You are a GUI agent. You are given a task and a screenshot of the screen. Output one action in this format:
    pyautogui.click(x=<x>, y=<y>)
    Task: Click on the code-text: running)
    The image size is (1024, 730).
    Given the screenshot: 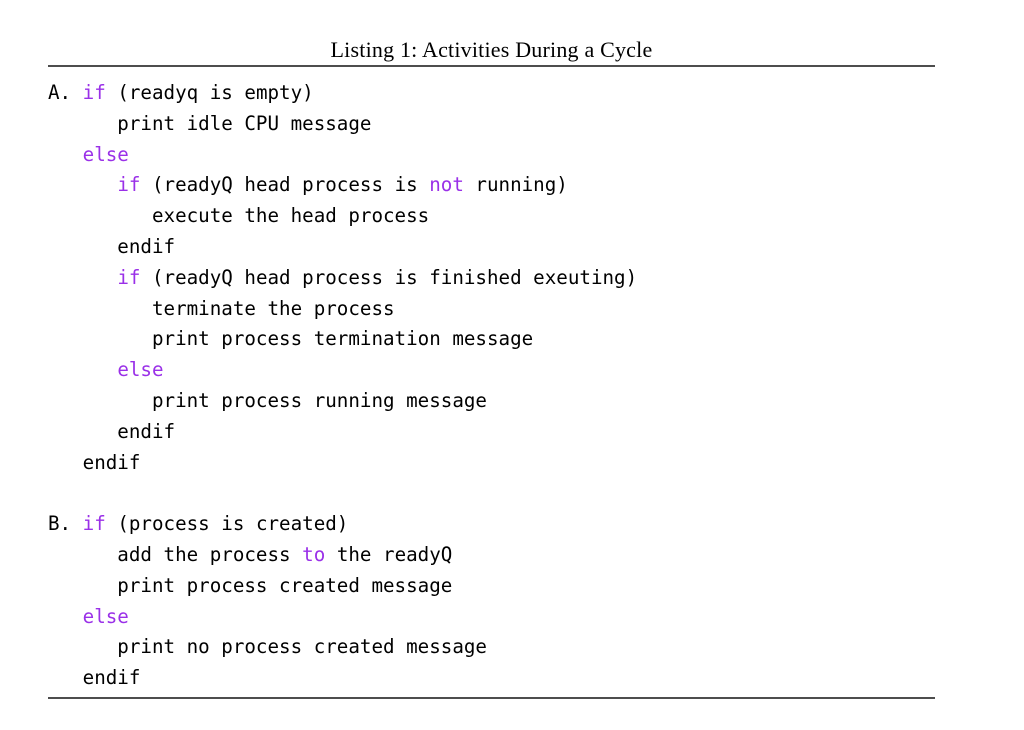 What is the action you would take?
    pyautogui.click(x=515, y=185)
    